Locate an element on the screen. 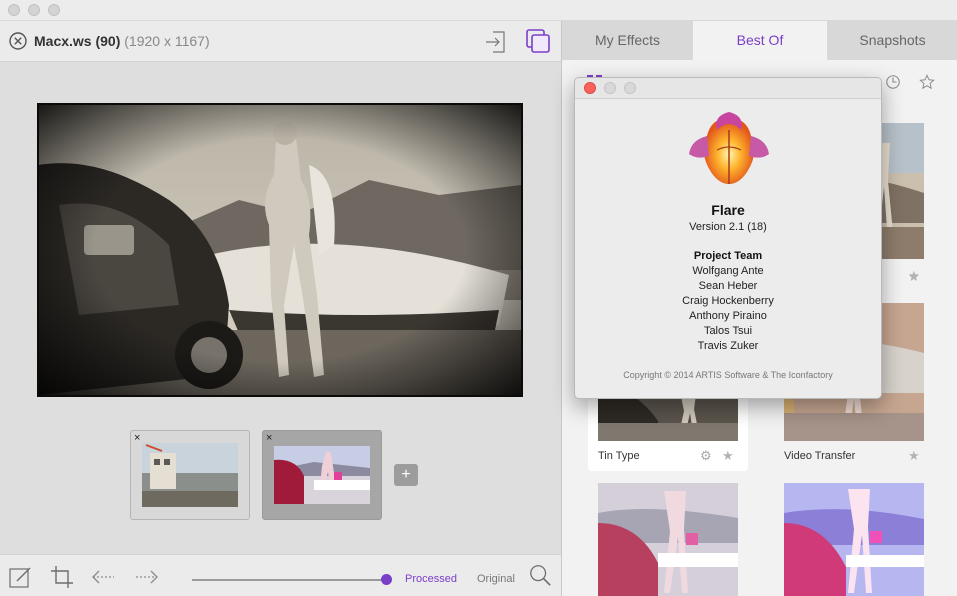 This screenshot has height=596, width=957. processed-label: Processed is located at coordinates (431, 579).